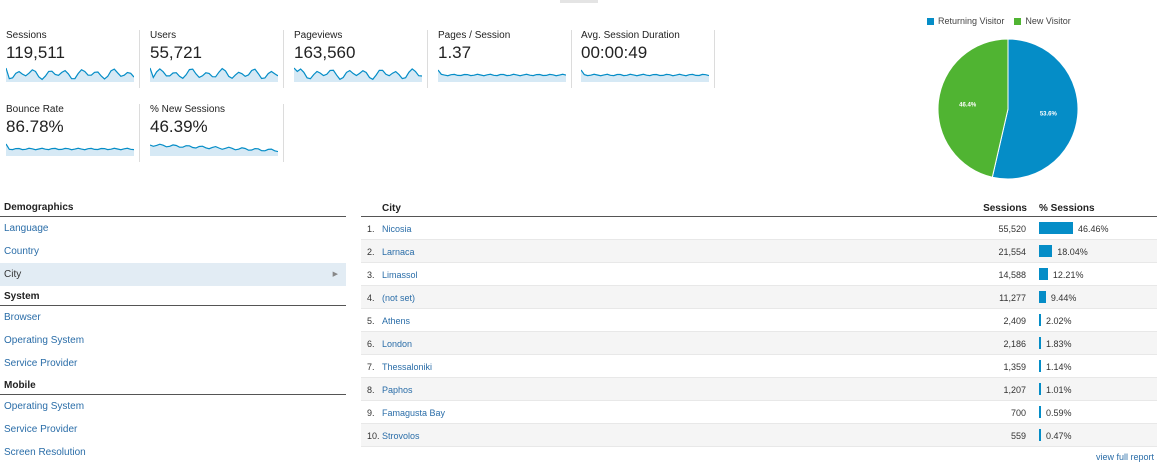 The image size is (1169, 471). Describe the element at coordinates (759, 412) in the screenshot. I see `table-row: 9. Famagusta Bay 700 0.59%` at that location.